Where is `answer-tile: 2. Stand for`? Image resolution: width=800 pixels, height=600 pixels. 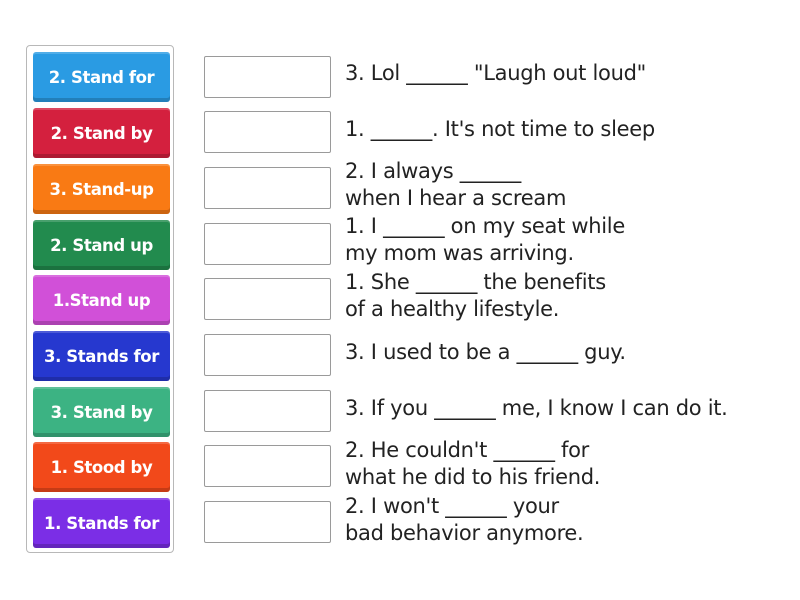 answer-tile: 2. Stand for is located at coordinates (101, 77).